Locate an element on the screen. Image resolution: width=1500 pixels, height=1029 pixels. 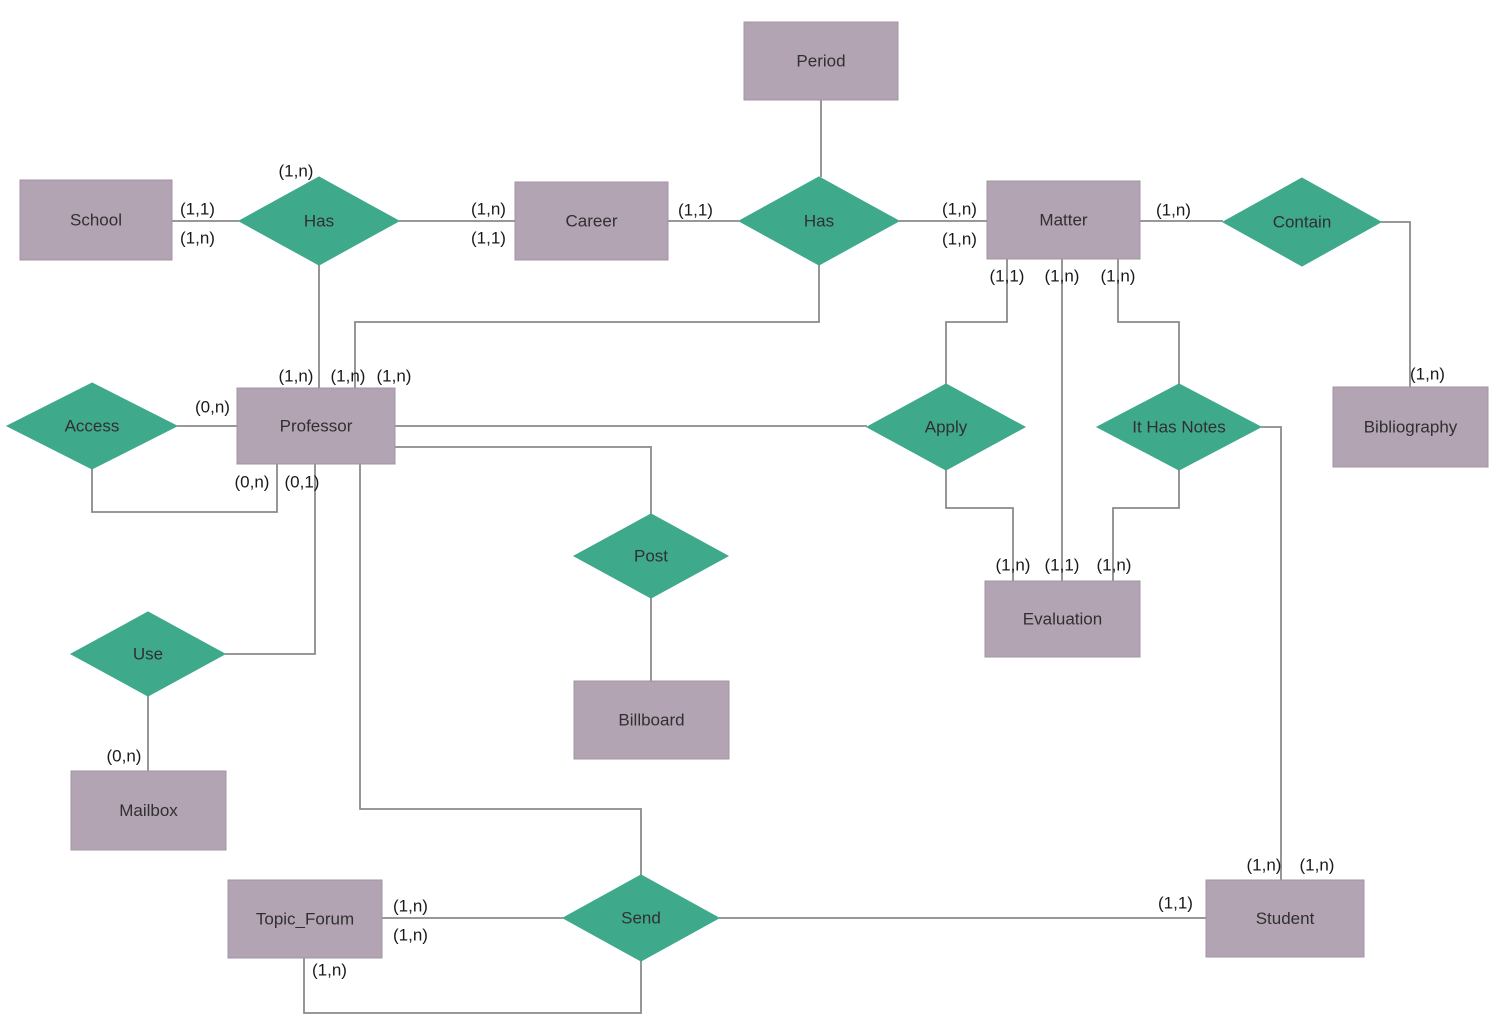
entity-box-evaluation is located at coordinates (1062, 619).